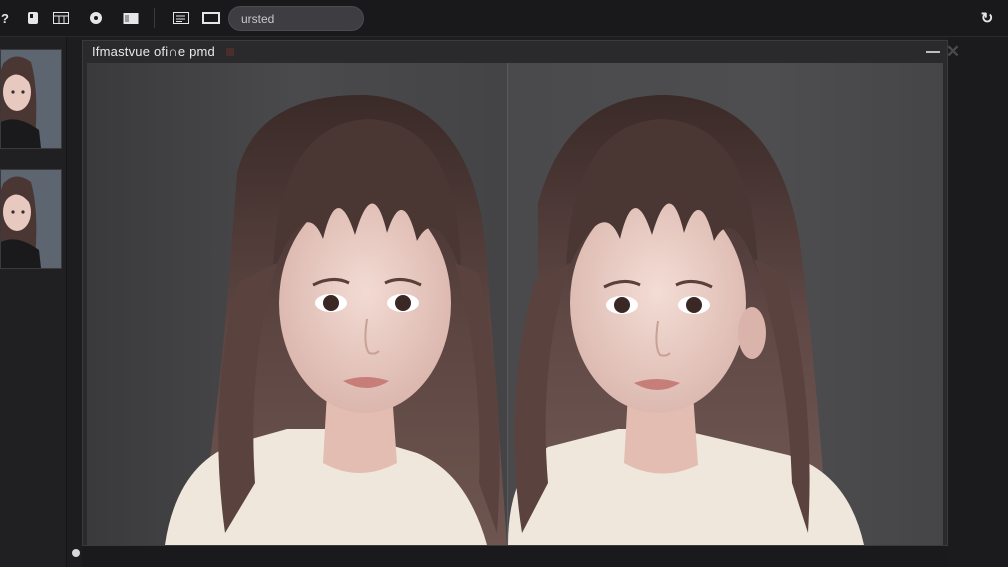 The image size is (1008, 567). Describe the element at coordinates (153, 51) in the screenshot. I see `panel-title: Ifmastvue ofi∩e pmd` at that location.